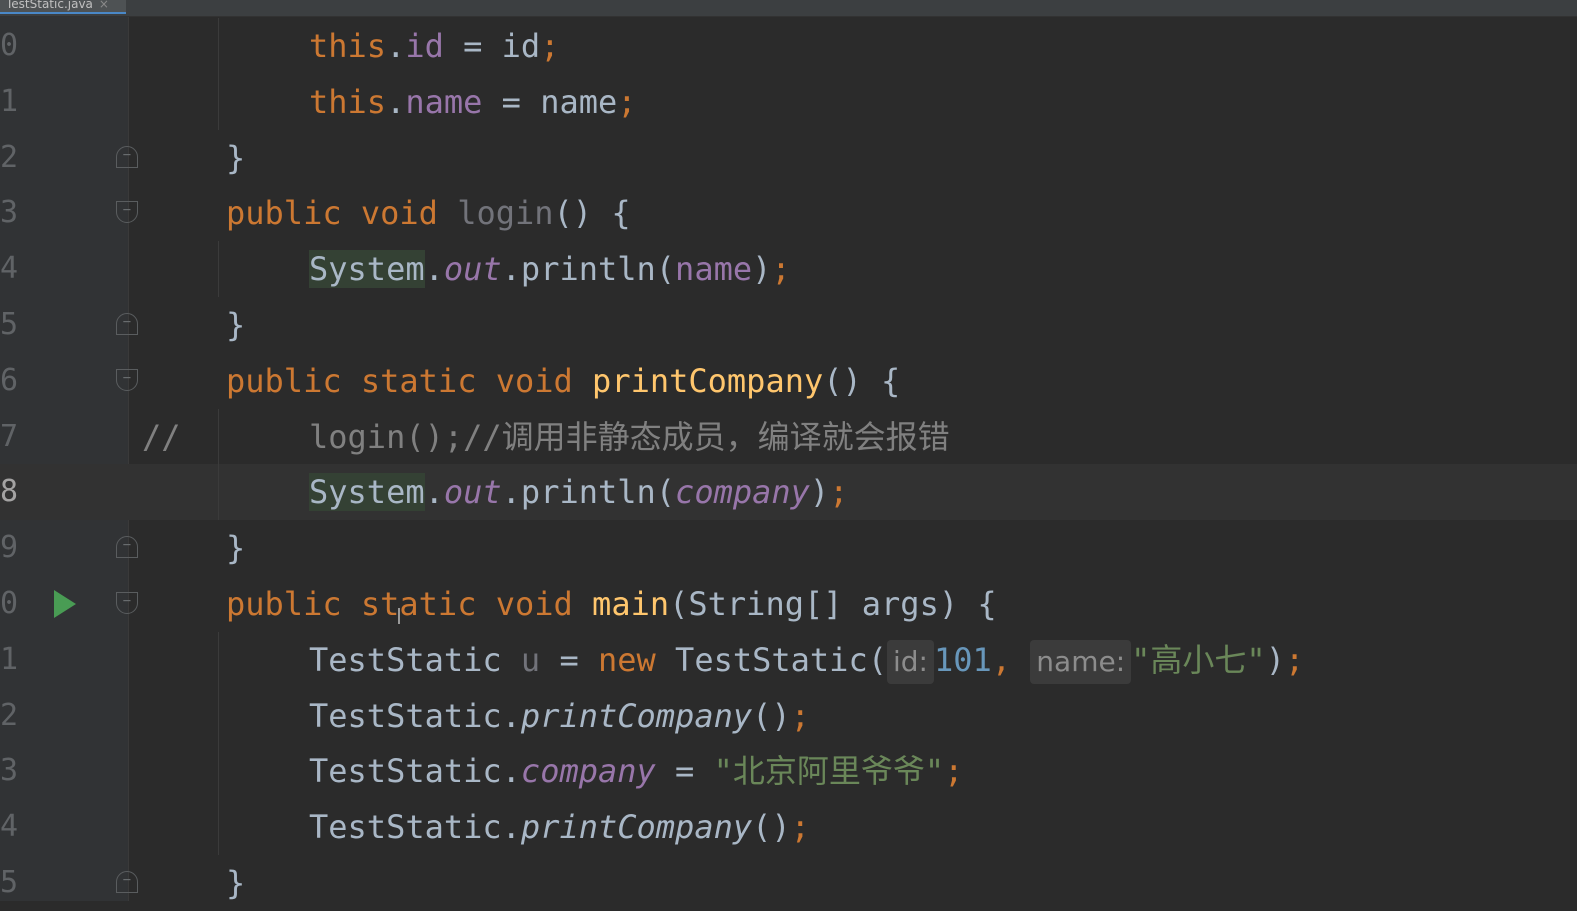  What do you see at coordinates (588, 771) in the screenshot?
I see `code-token: company` at bounding box center [588, 771].